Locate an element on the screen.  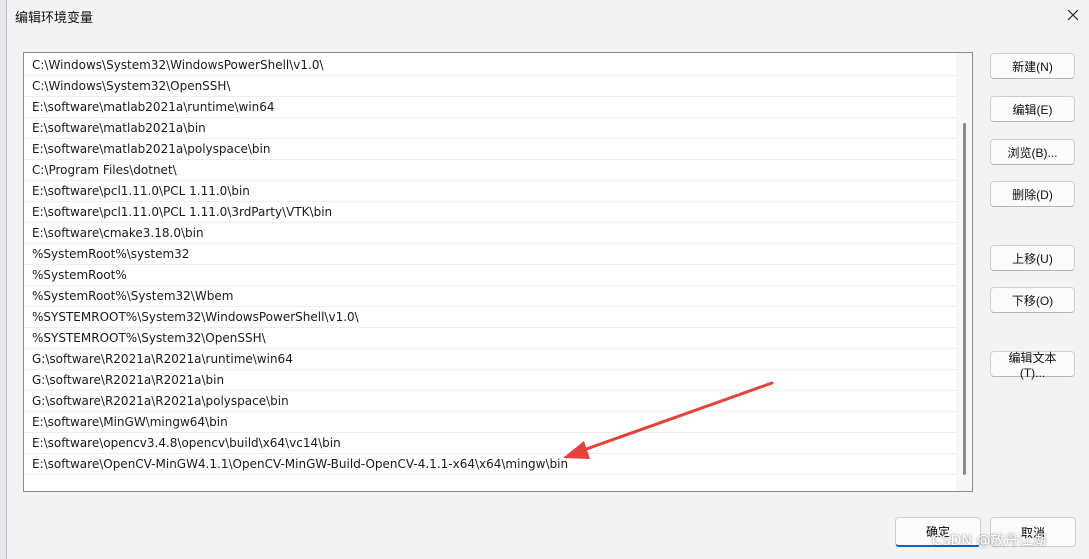
close-button is located at coordinates (1073, 15).